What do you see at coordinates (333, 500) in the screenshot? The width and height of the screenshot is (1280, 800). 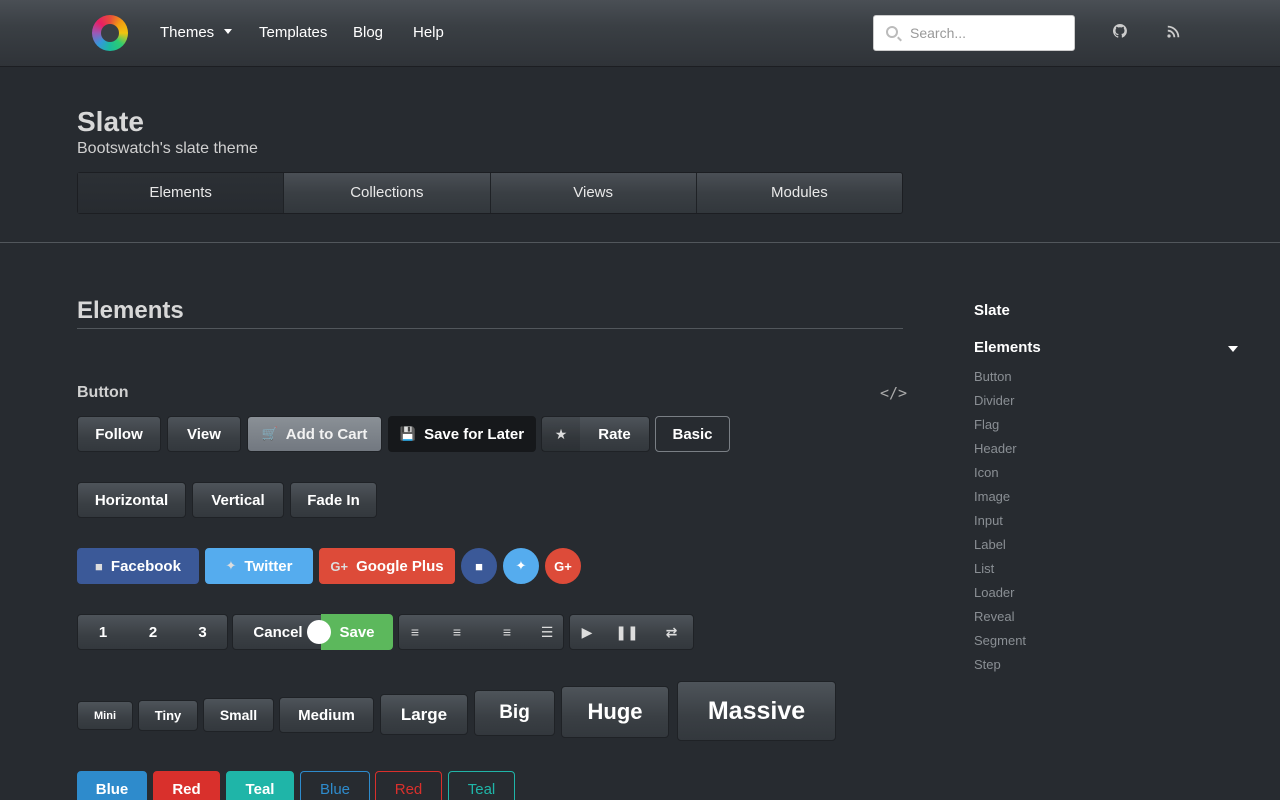 I see `fade-in-button: Fade In` at bounding box center [333, 500].